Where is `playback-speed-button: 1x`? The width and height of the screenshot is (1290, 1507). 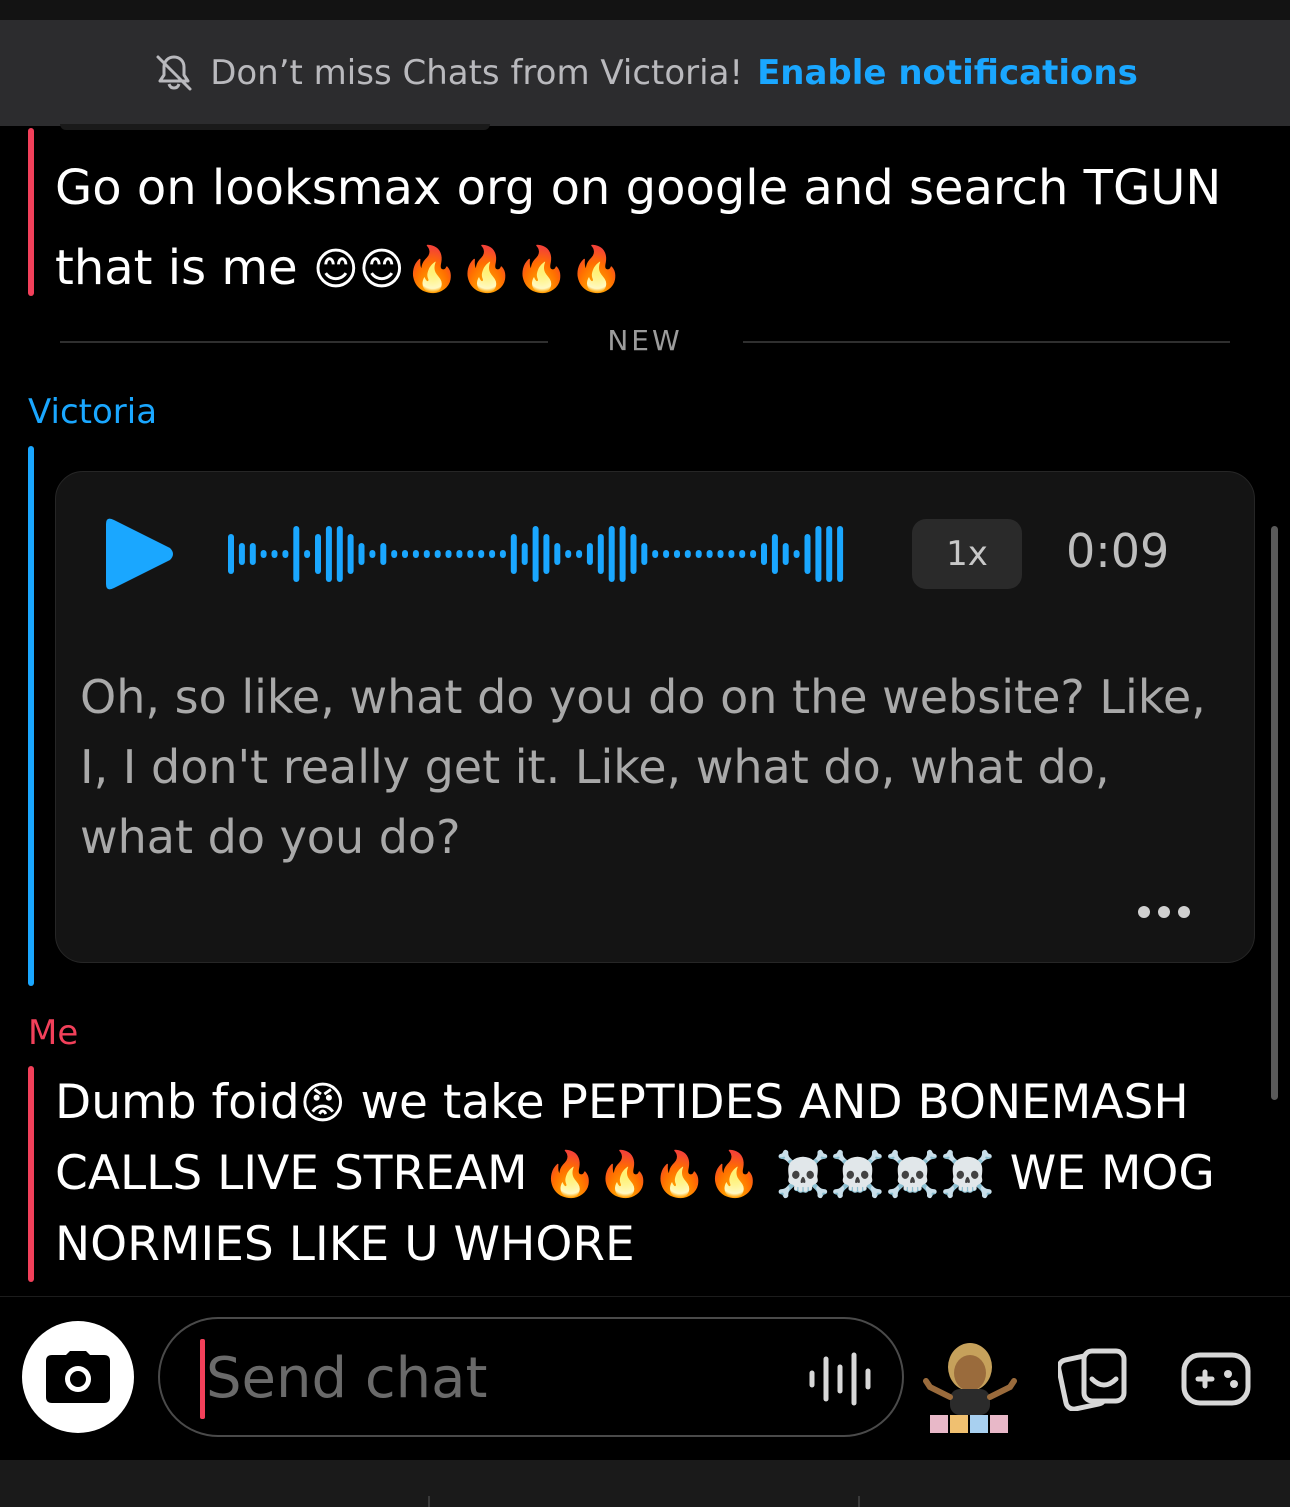
playback-speed-button: 1x is located at coordinates (967, 554).